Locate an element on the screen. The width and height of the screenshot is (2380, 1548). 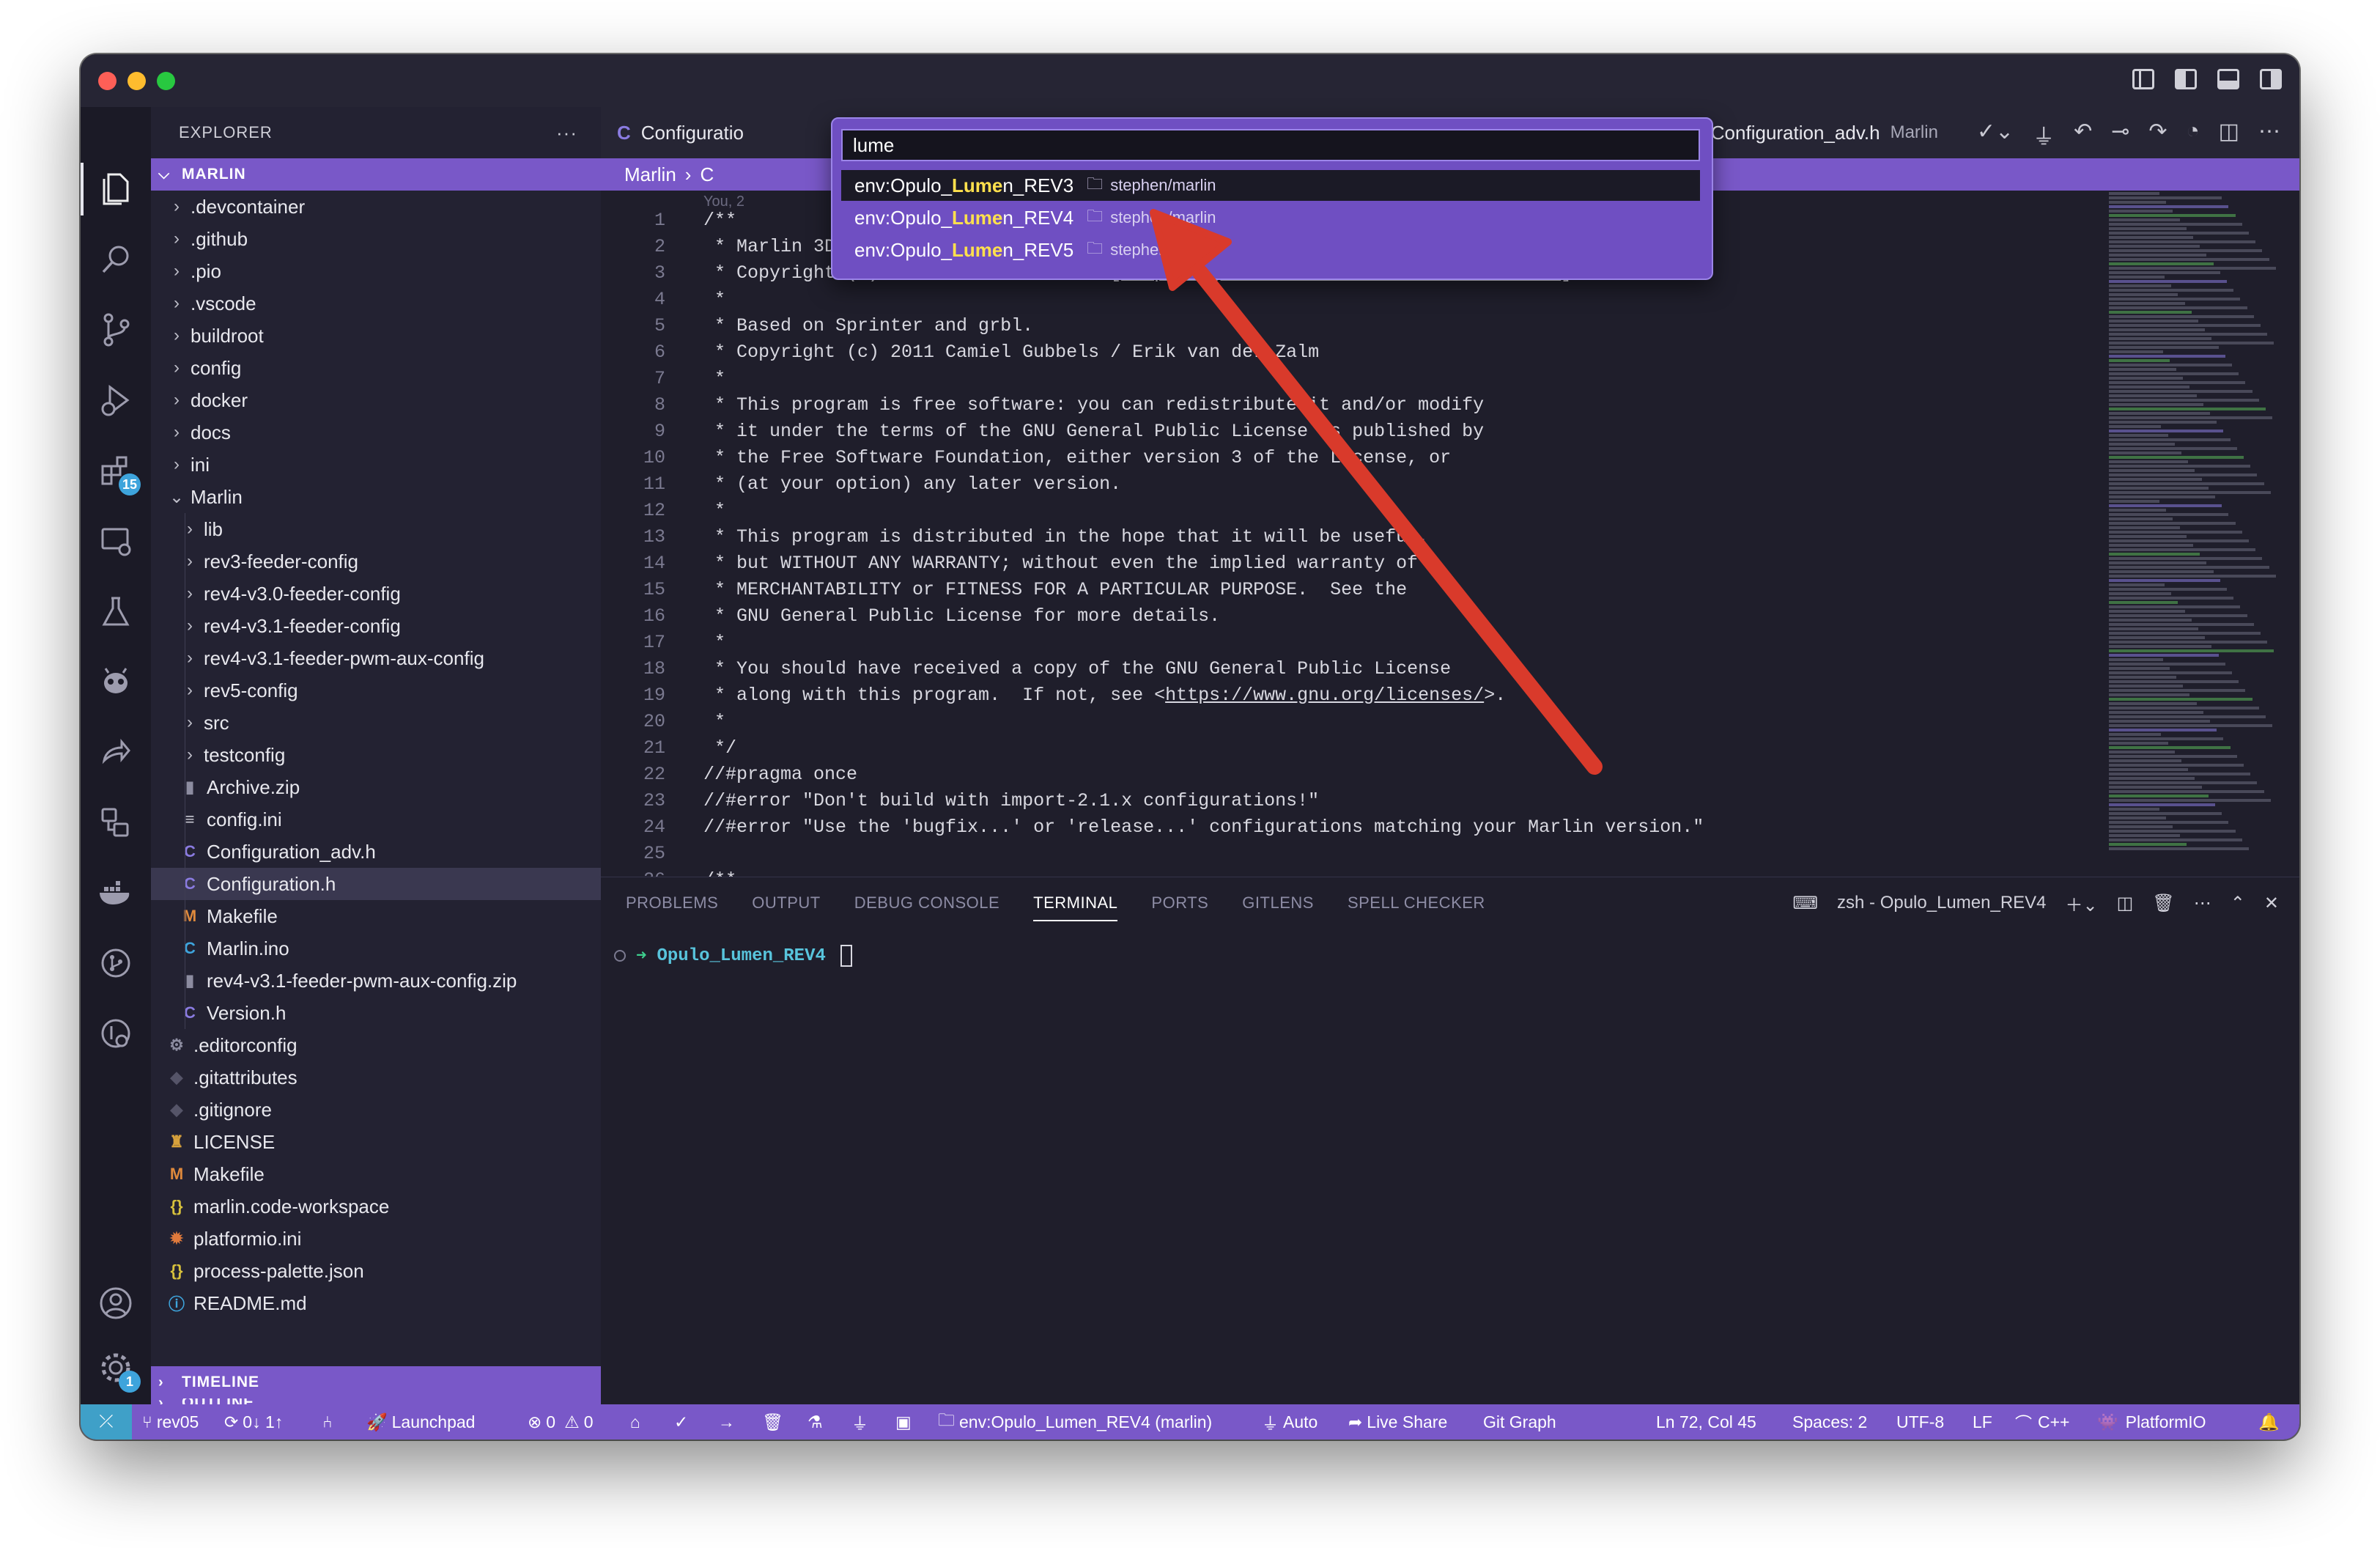
panel-tab-ports: PORTS is located at coordinates (1179, 903).